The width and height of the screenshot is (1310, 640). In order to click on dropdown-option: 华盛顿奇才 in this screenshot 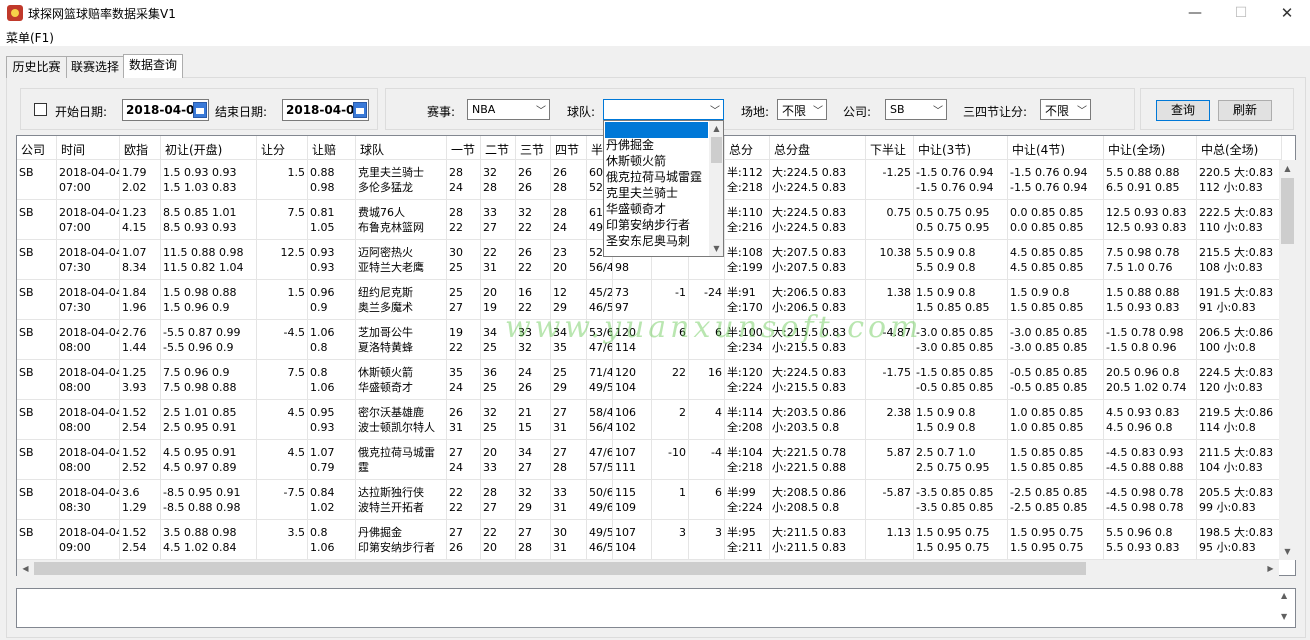, I will do `click(636, 209)`.